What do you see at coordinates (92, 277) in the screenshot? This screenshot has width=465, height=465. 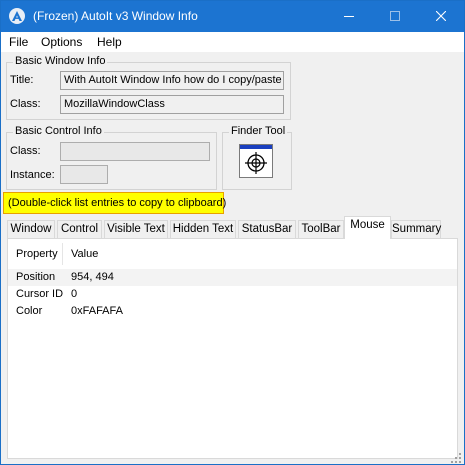 I see `row-value: 954, 494` at bounding box center [92, 277].